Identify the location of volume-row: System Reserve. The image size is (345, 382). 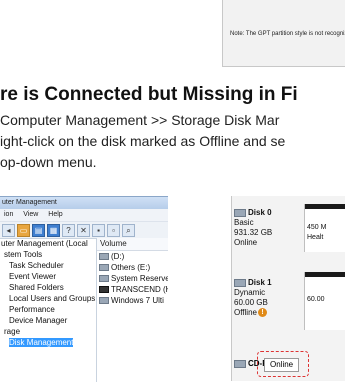
(132, 278).